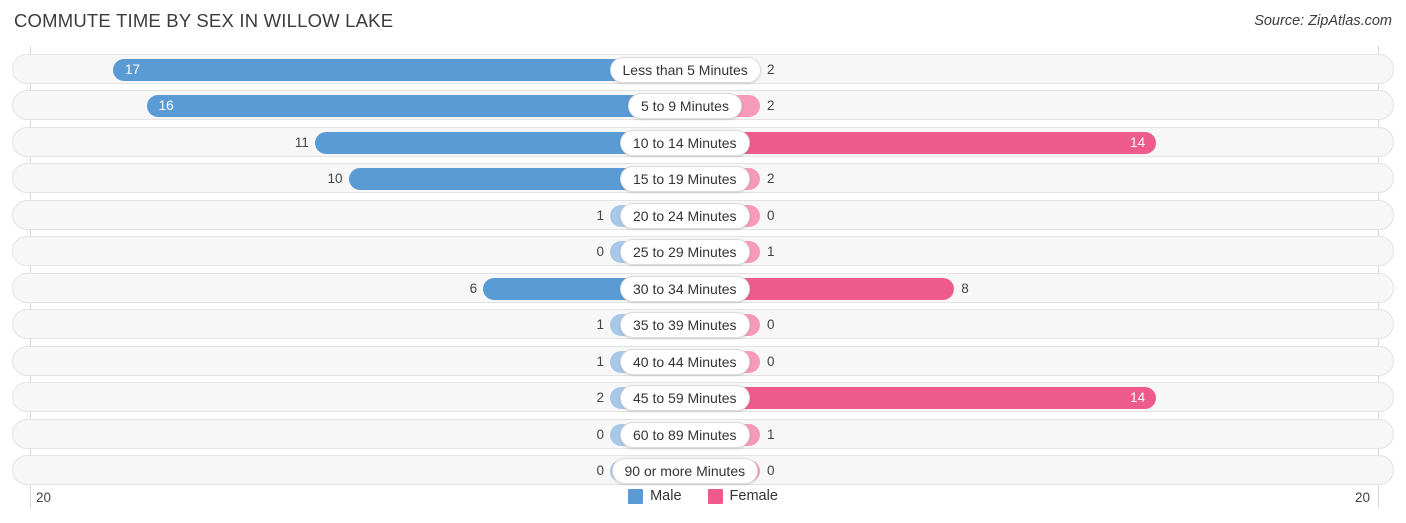 Image resolution: width=1406 pixels, height=523 pixels. What do you see at coordinates (636, 496) in the screenshot?
I see `legend-swatch-male-icon` at bounding box center [636, 496].